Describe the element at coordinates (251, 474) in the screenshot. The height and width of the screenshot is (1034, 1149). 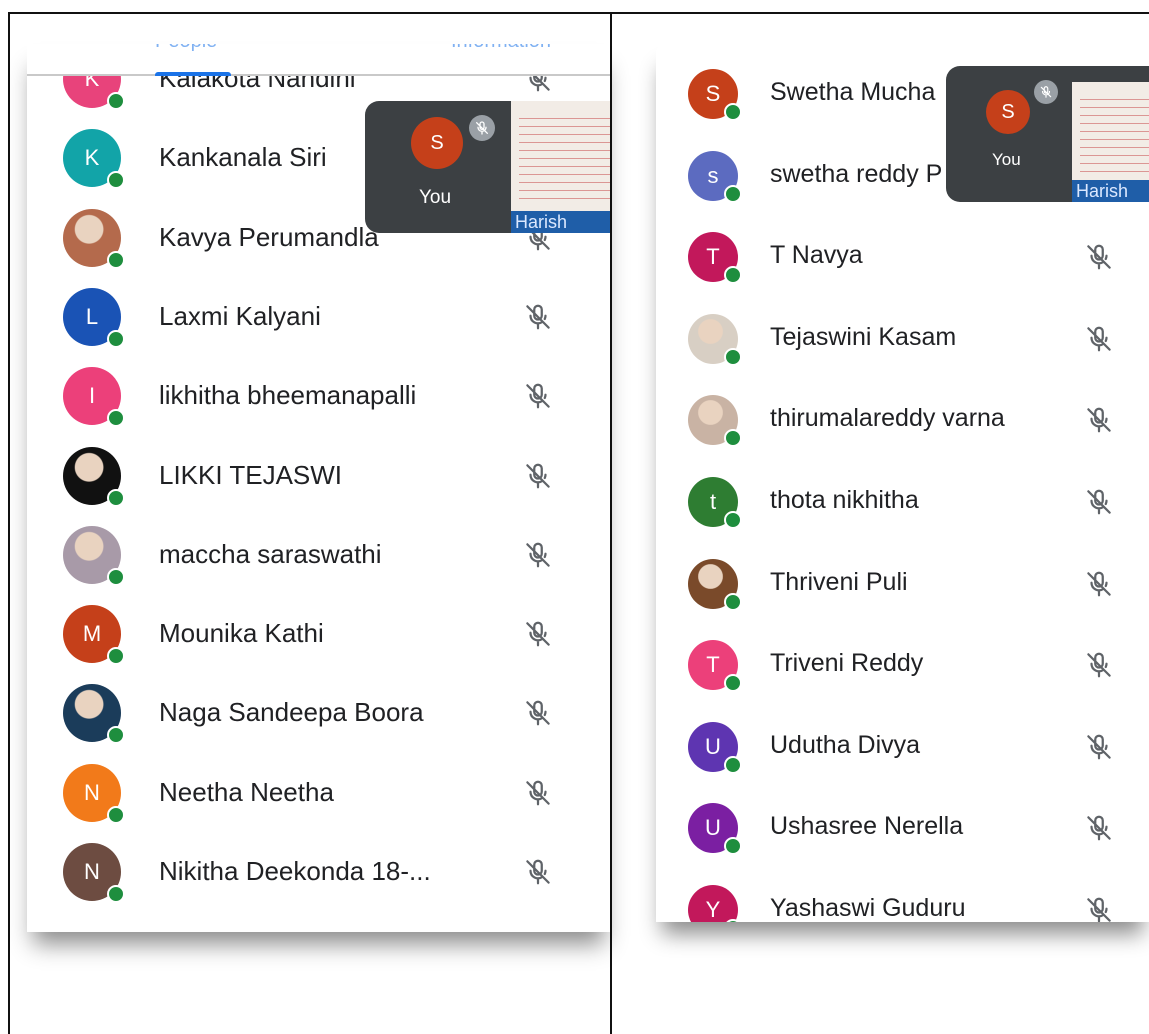
I see `participant-name: LIKKI TEJASWI` at that location.